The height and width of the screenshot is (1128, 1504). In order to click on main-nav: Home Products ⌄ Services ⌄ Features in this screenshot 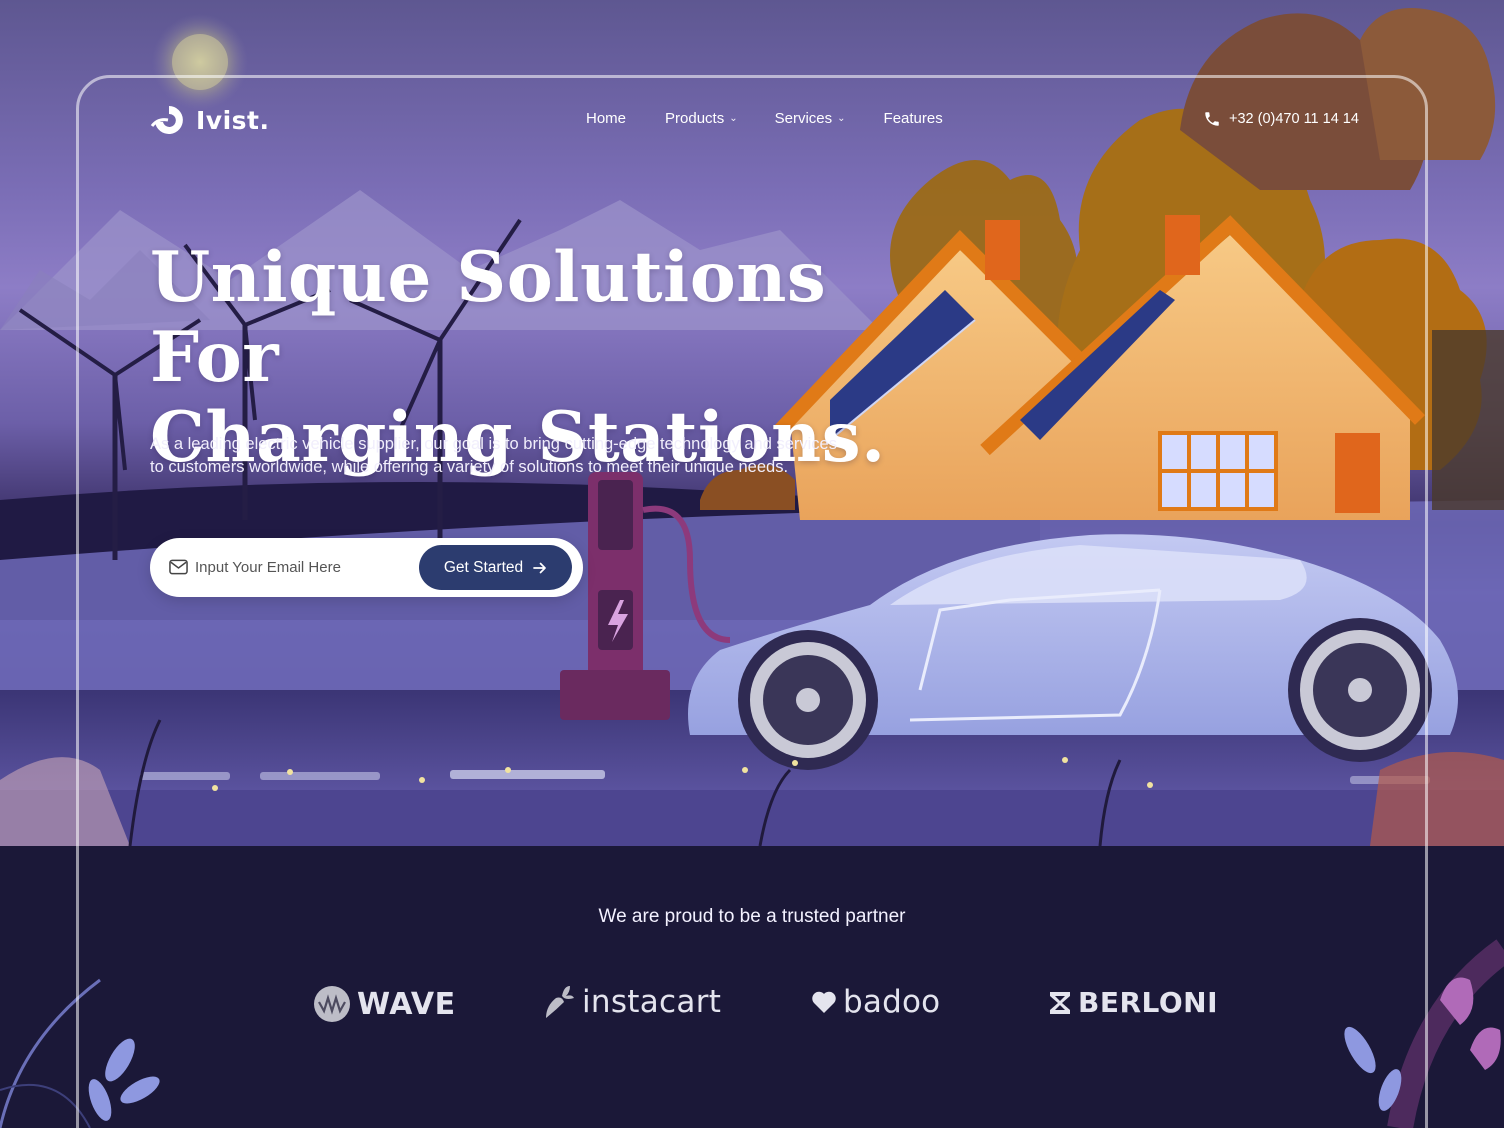, I will do `click(764, 118)`.